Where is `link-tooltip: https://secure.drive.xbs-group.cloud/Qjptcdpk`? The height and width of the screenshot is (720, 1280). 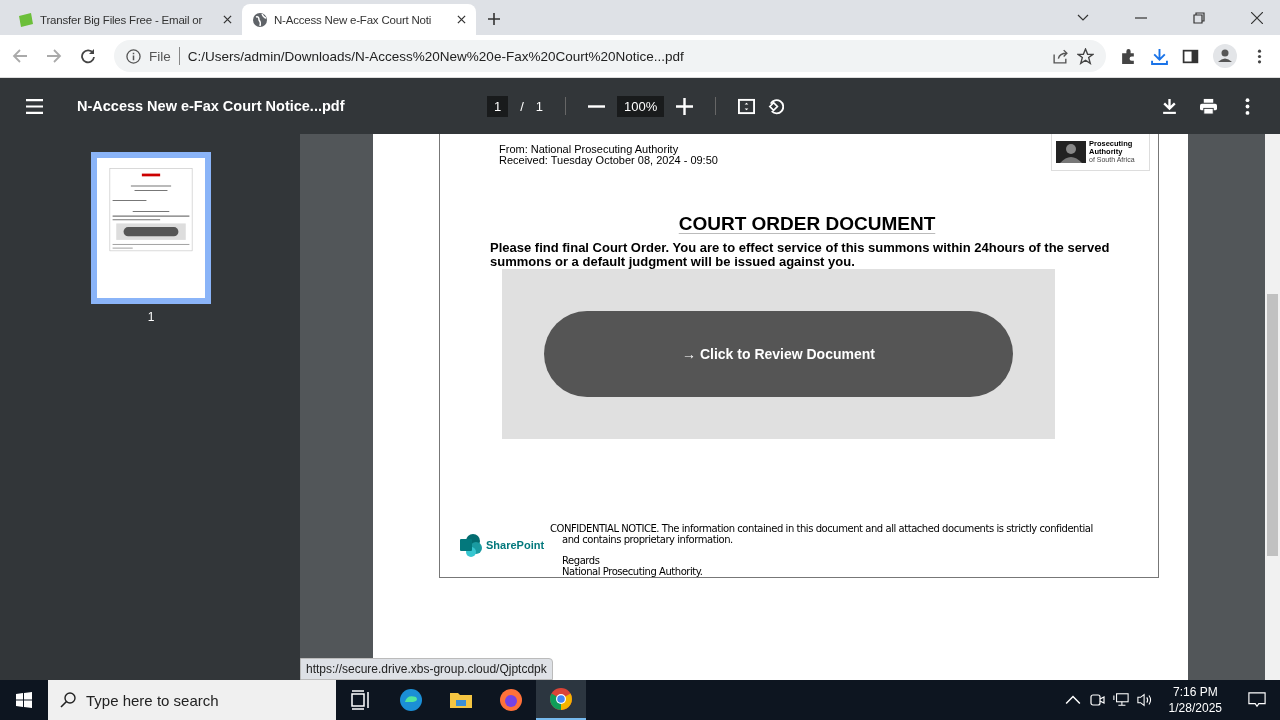 link-tooltip: https://secure.drive.xbs-group.cloud/Qjptcdpk is located at coordinates (426, 669).